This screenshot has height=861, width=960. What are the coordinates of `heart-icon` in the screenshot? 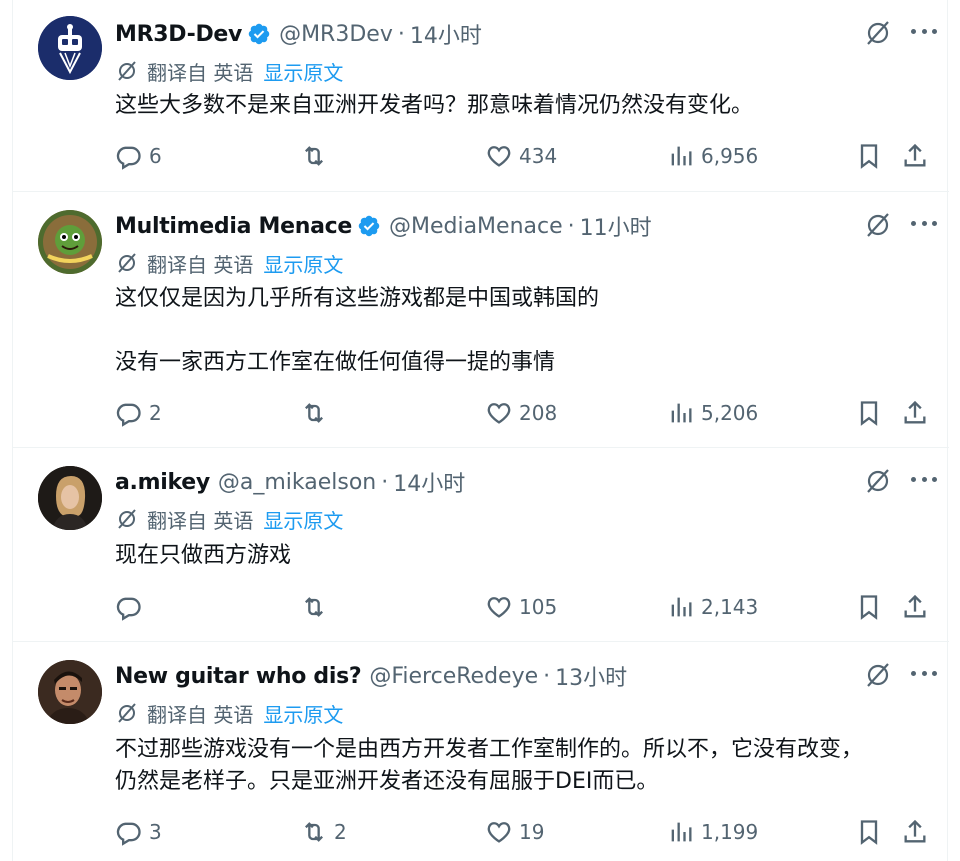 It's located at (499, 607).